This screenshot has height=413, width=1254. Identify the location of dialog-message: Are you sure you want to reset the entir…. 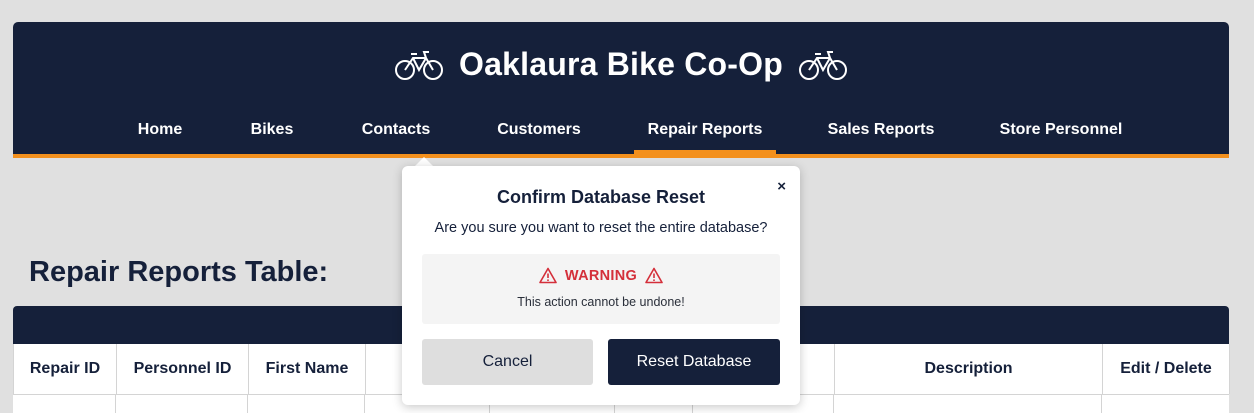
(601, 228).